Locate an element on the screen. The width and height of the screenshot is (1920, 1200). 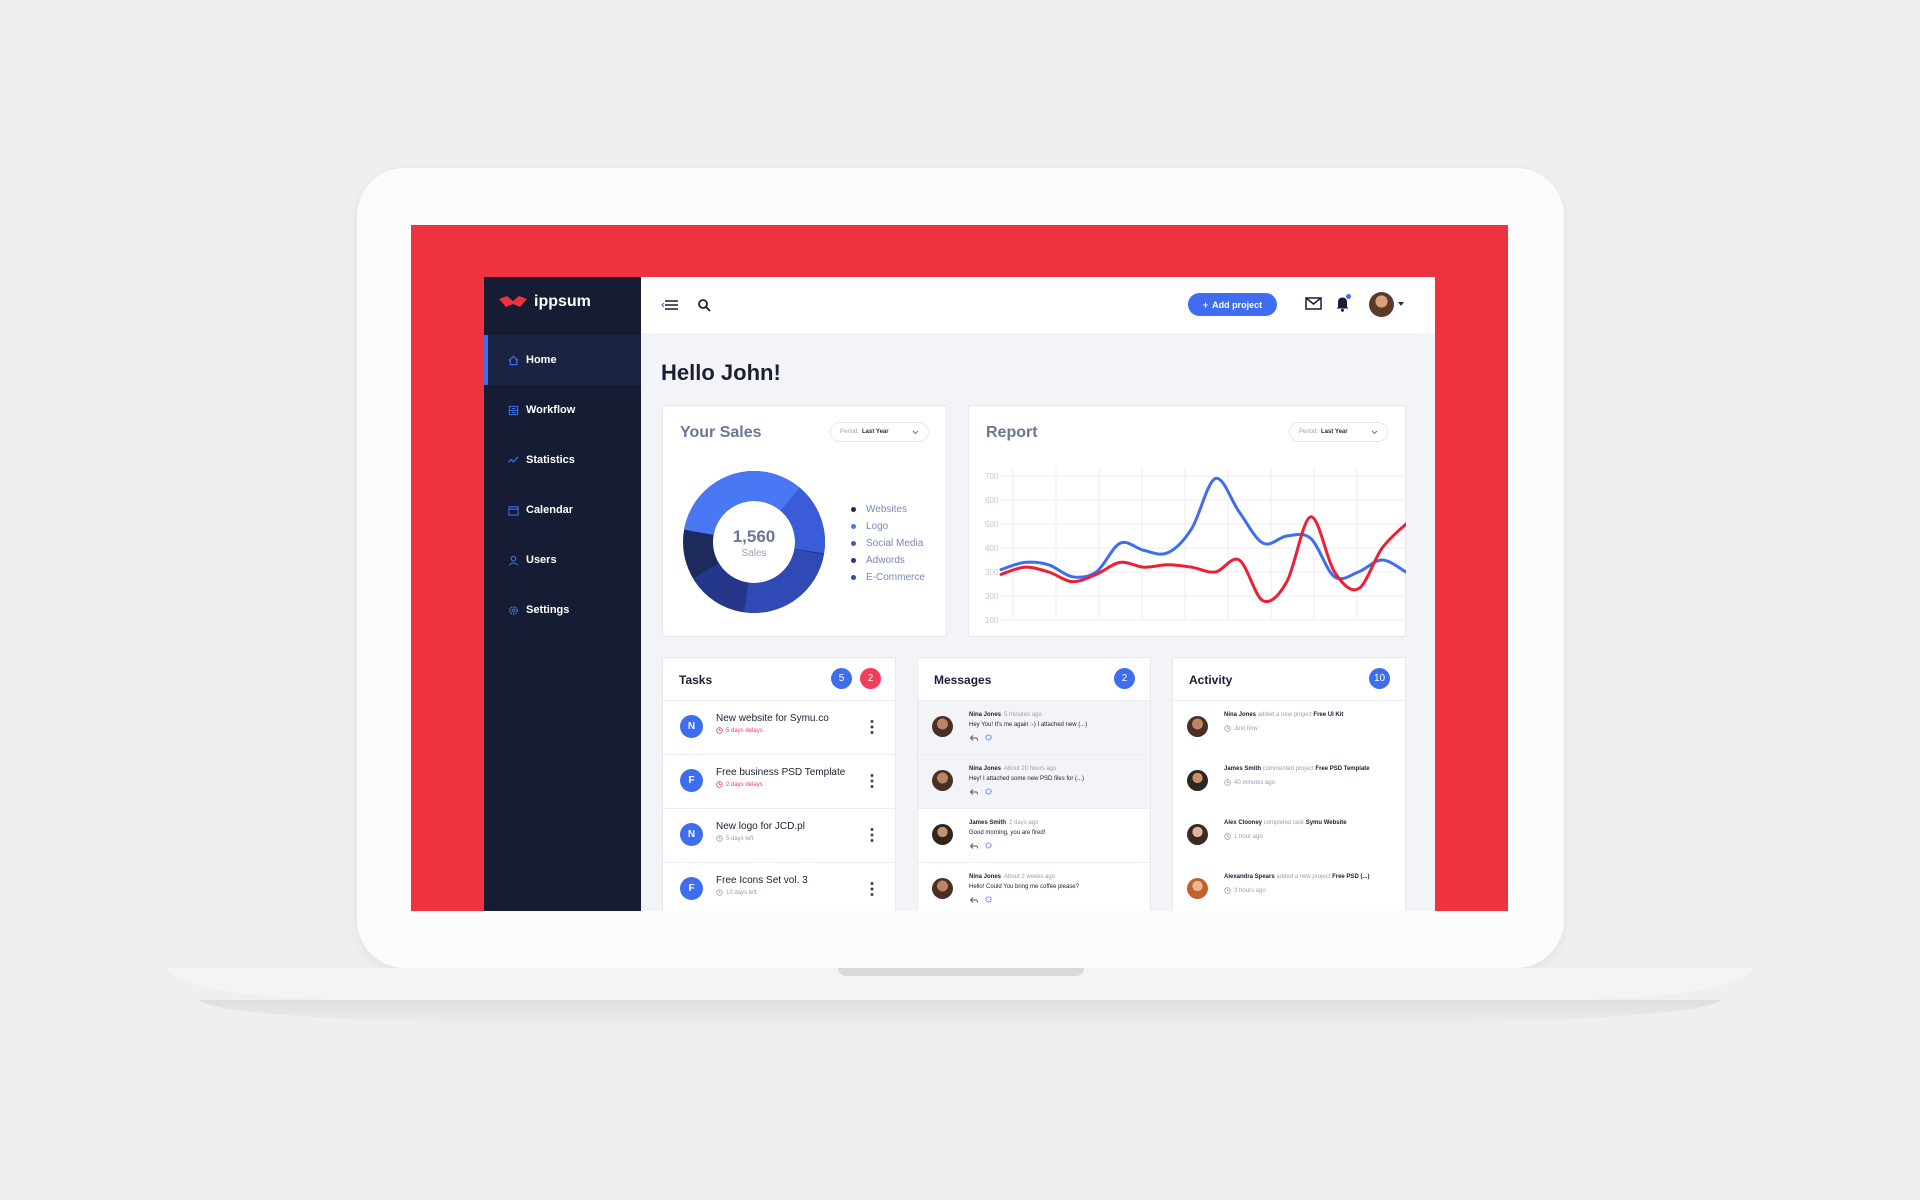
tasks-title: Tasks is located at coordinates (696, 680).